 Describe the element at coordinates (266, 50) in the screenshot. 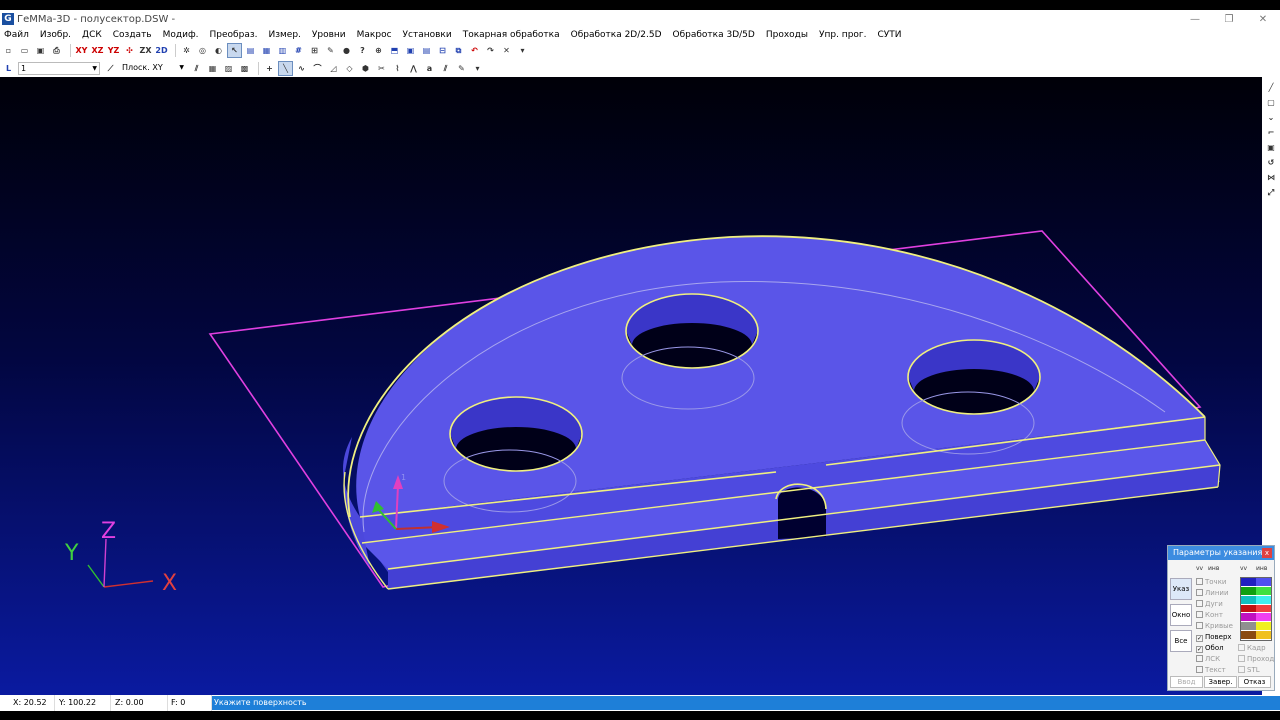

I see `shaded-view-icon: ▦` at that location.